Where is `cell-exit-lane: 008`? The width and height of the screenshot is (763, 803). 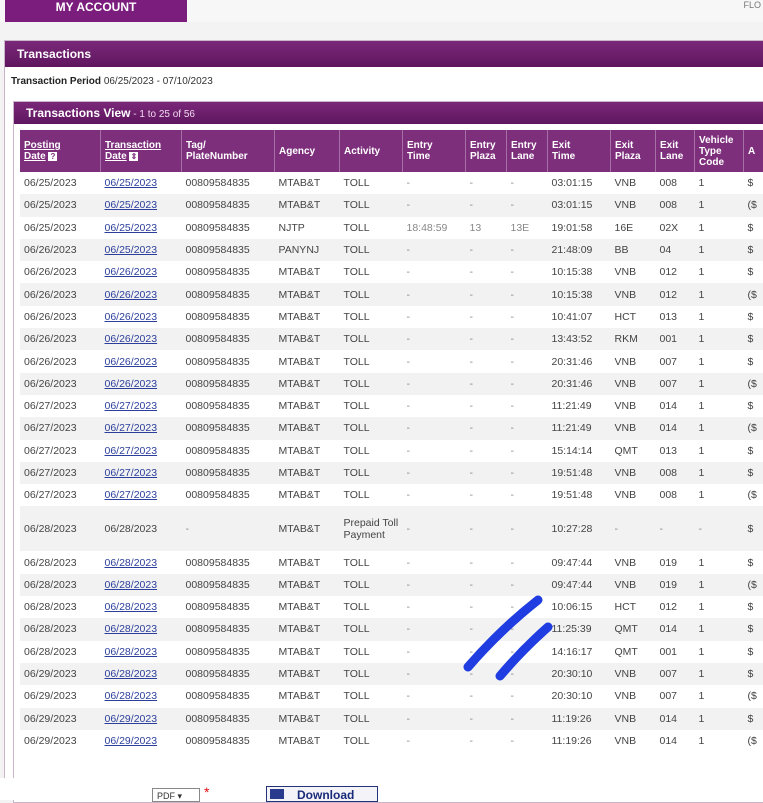
cell-exit-lane: 008 is located at coordinates (675, 495).